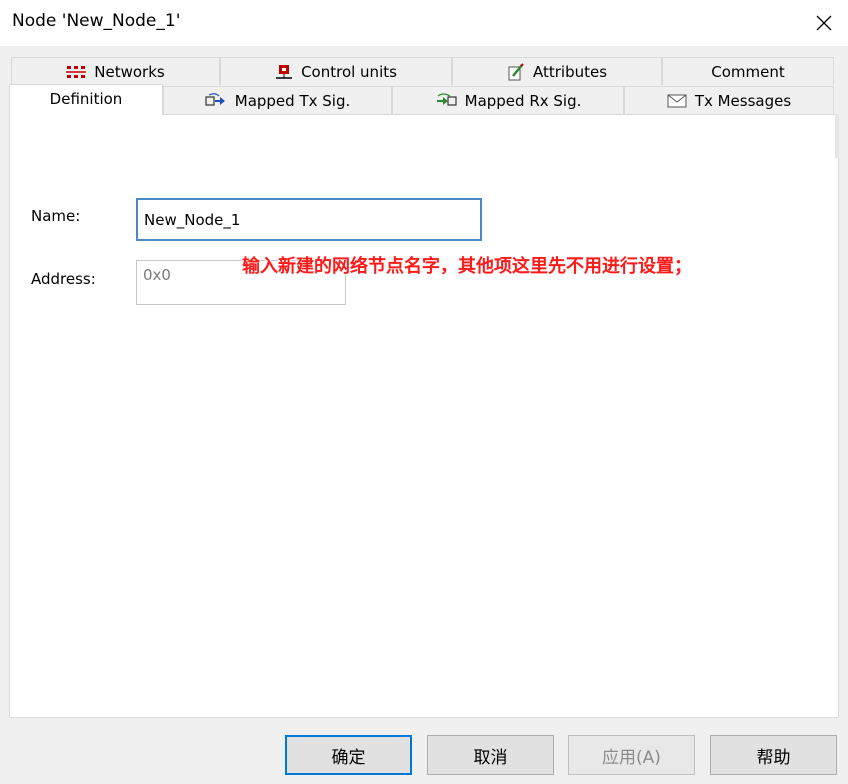  I want to click on tab-mapped-tx-sig-label: Mapped Tx Sig., so click(292, 100).